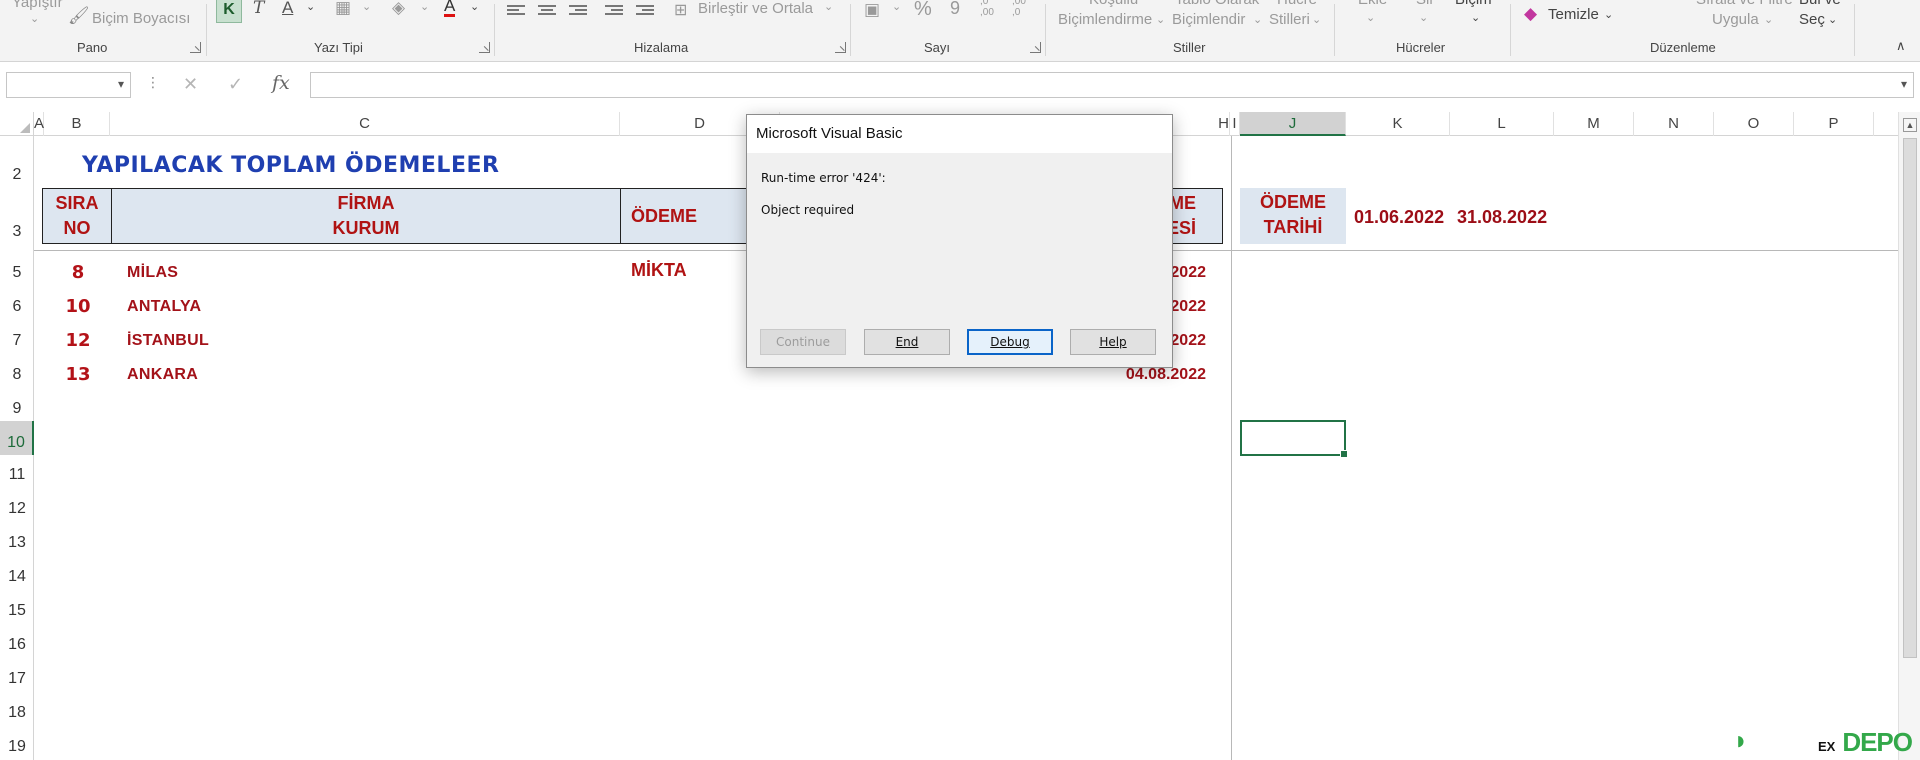  Describe the element at coordinates (1294, 439) in the screenshot. I see `active-cell-j10` at that location.